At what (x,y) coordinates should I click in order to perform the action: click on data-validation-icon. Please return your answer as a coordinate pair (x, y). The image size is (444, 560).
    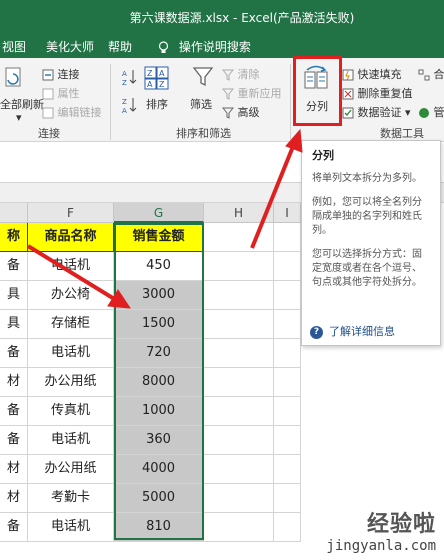
    Looking at the image, I should click on (348, 113).